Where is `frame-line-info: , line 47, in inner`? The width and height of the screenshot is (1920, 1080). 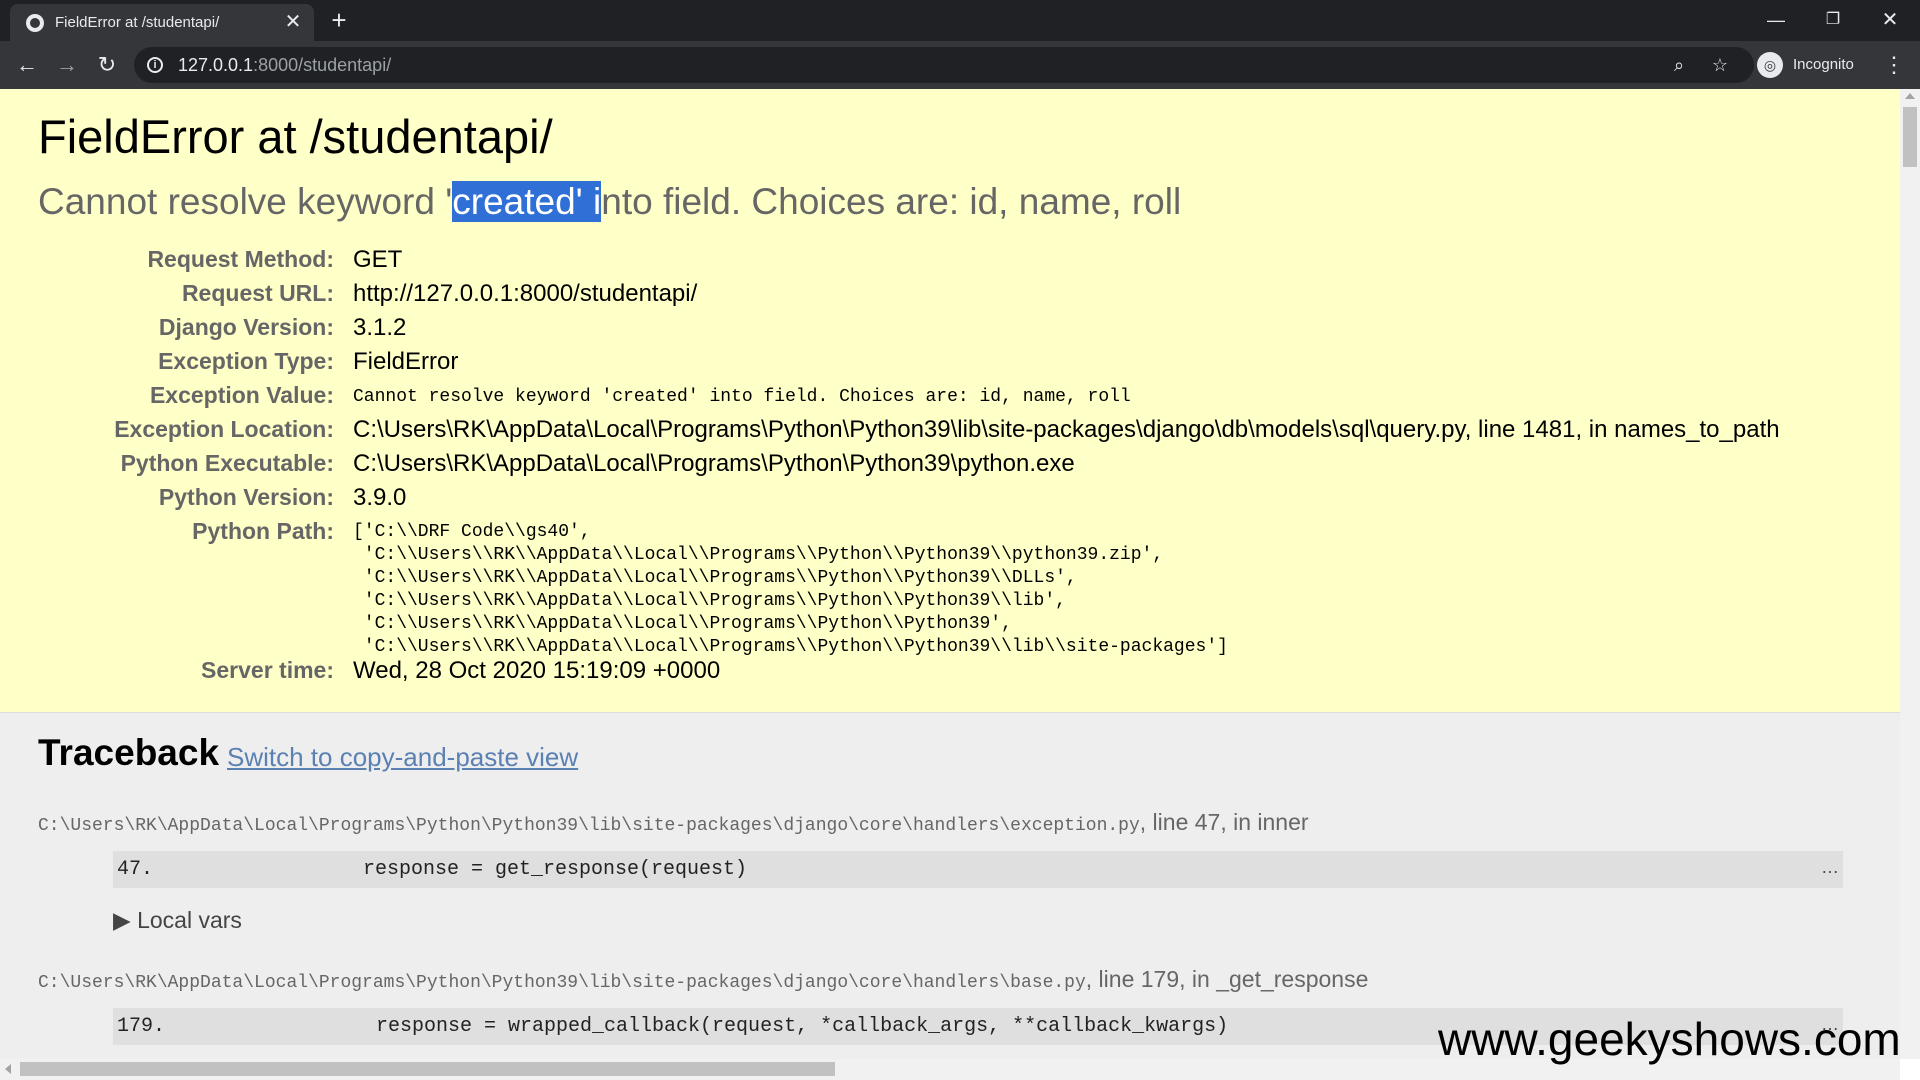 frame-line-info: , line 47, in inner is located at coordinates (1224, 822).